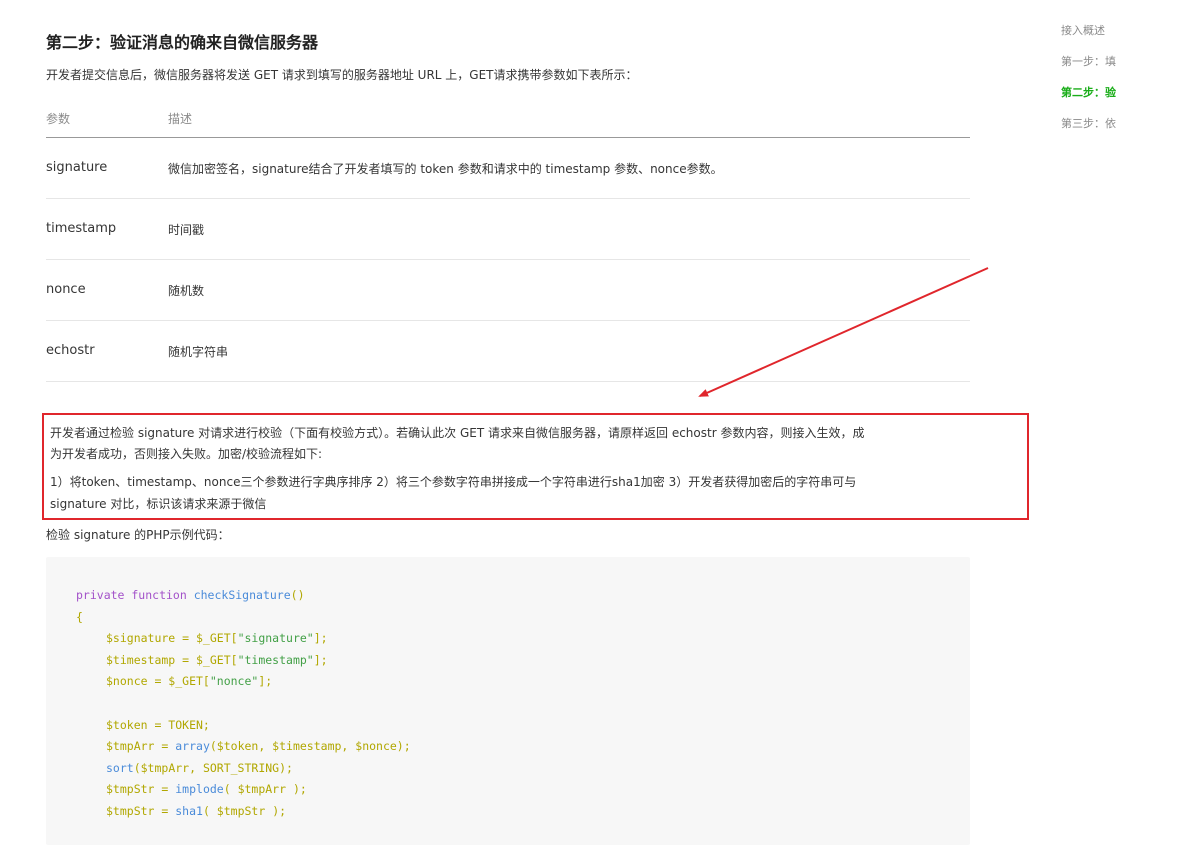 This screenshot has height=845, width=1197. What do you see at coordinates (198, 352) in the screenshot?
I see `row-desc: 随机字符串` at bounding box center [198, 352].